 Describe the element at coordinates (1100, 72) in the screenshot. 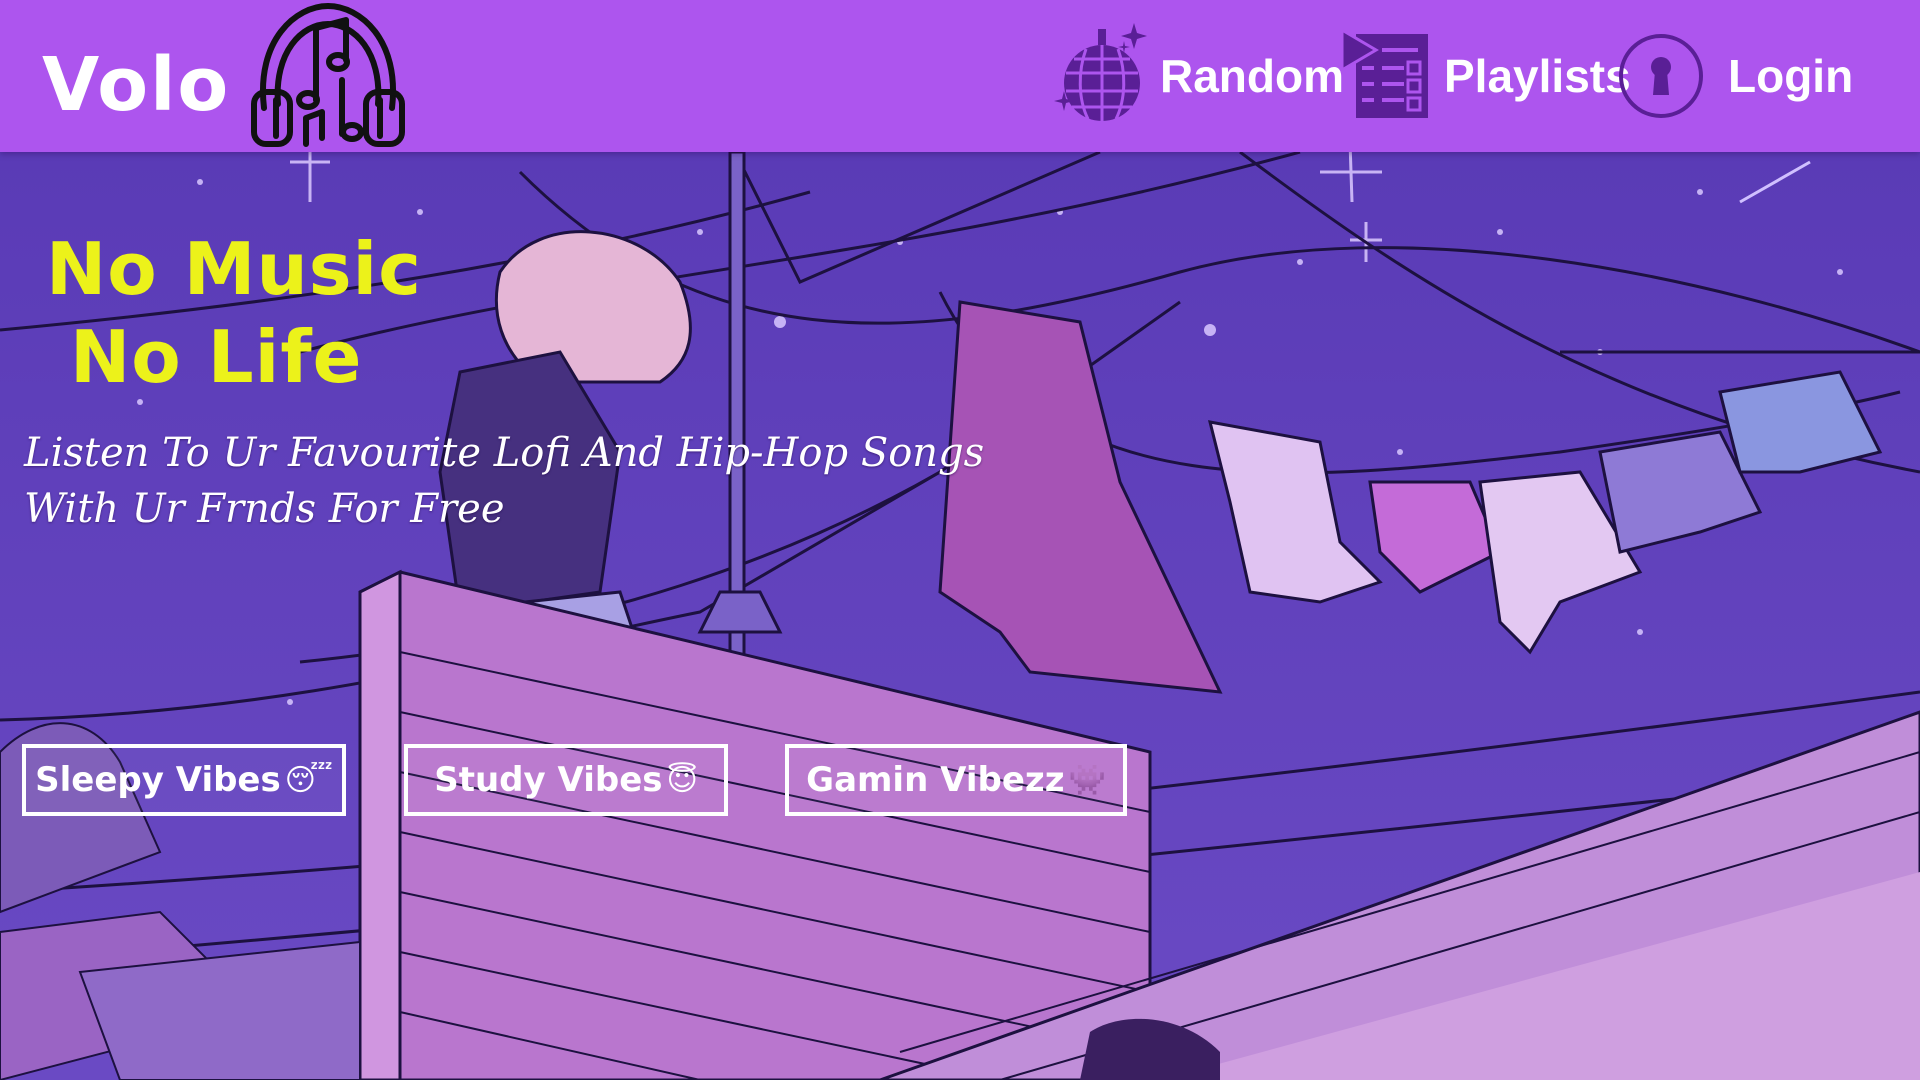

I see `disco-ball-icon` at that location.